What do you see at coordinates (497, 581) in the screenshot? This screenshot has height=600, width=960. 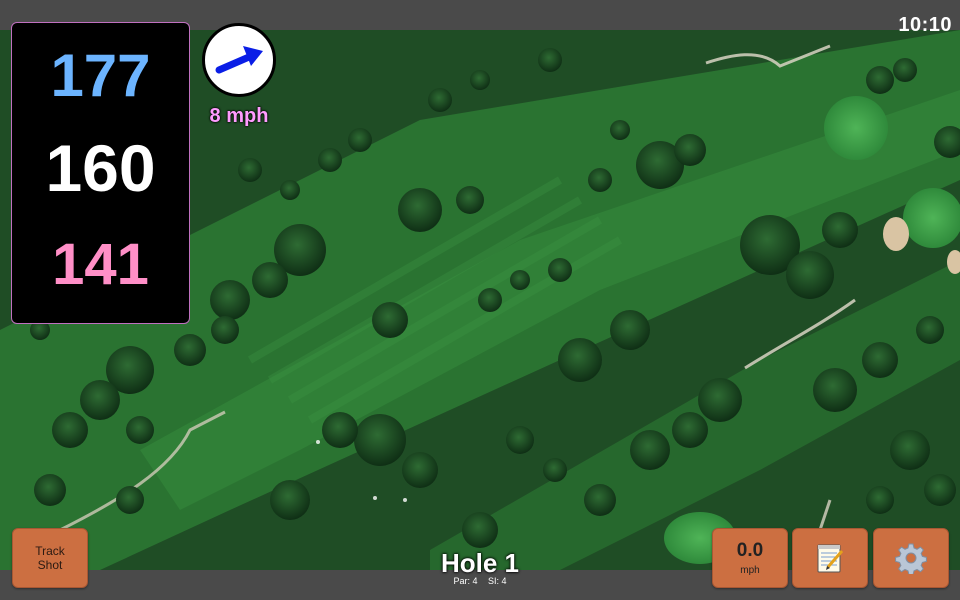 I see `hole-stroke-index: SI: 4` at bounding box center [497, 581].